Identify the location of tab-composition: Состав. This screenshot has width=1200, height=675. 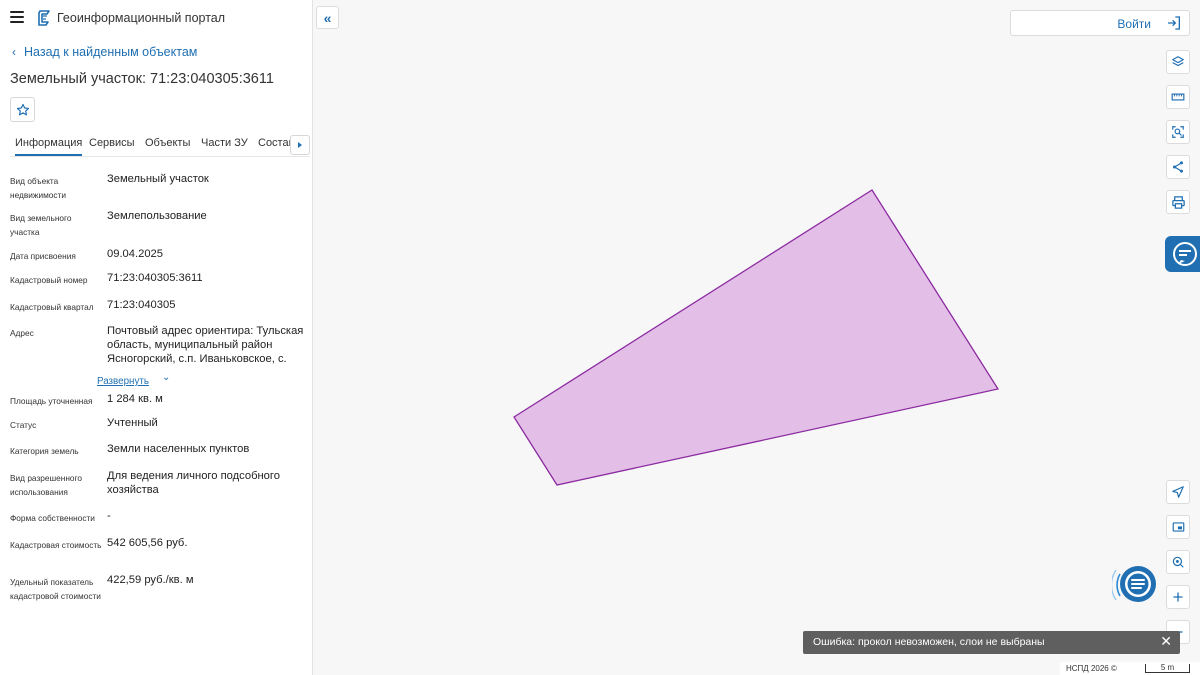
(276, 143).